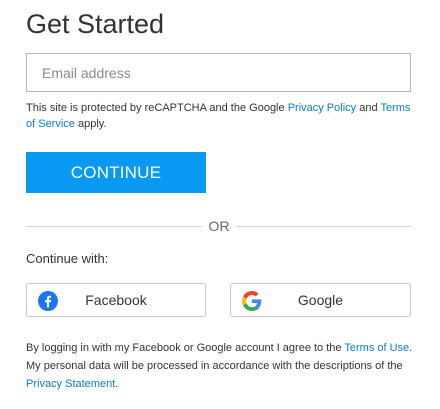  Describe the element at coordinates (323, 226) in the screenshot. I see `divider-line-right` at that location.